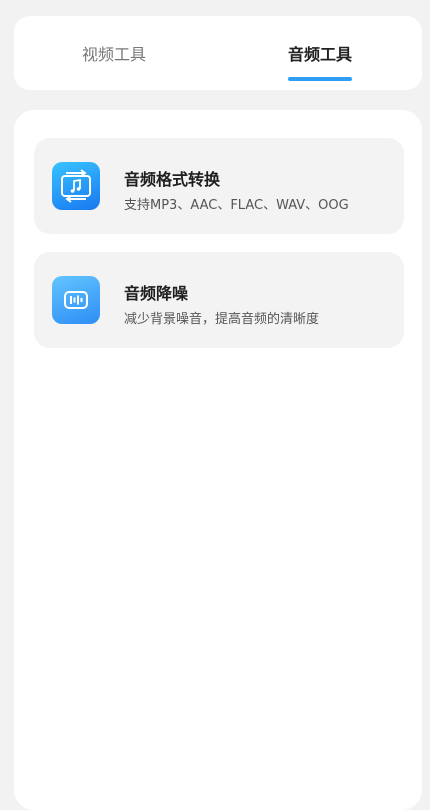  Describe the element at coordinates (76, 300) in the screenshot. I see `audio-denoise-icon` at that location.